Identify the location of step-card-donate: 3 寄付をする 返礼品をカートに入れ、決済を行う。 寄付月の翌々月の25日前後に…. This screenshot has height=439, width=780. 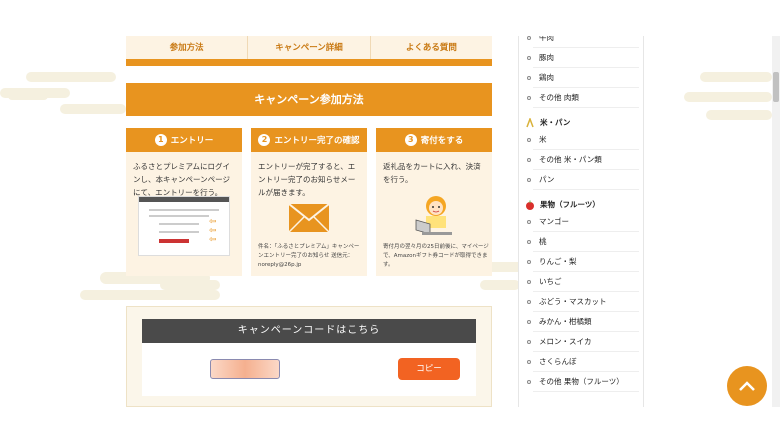
(434, 202).